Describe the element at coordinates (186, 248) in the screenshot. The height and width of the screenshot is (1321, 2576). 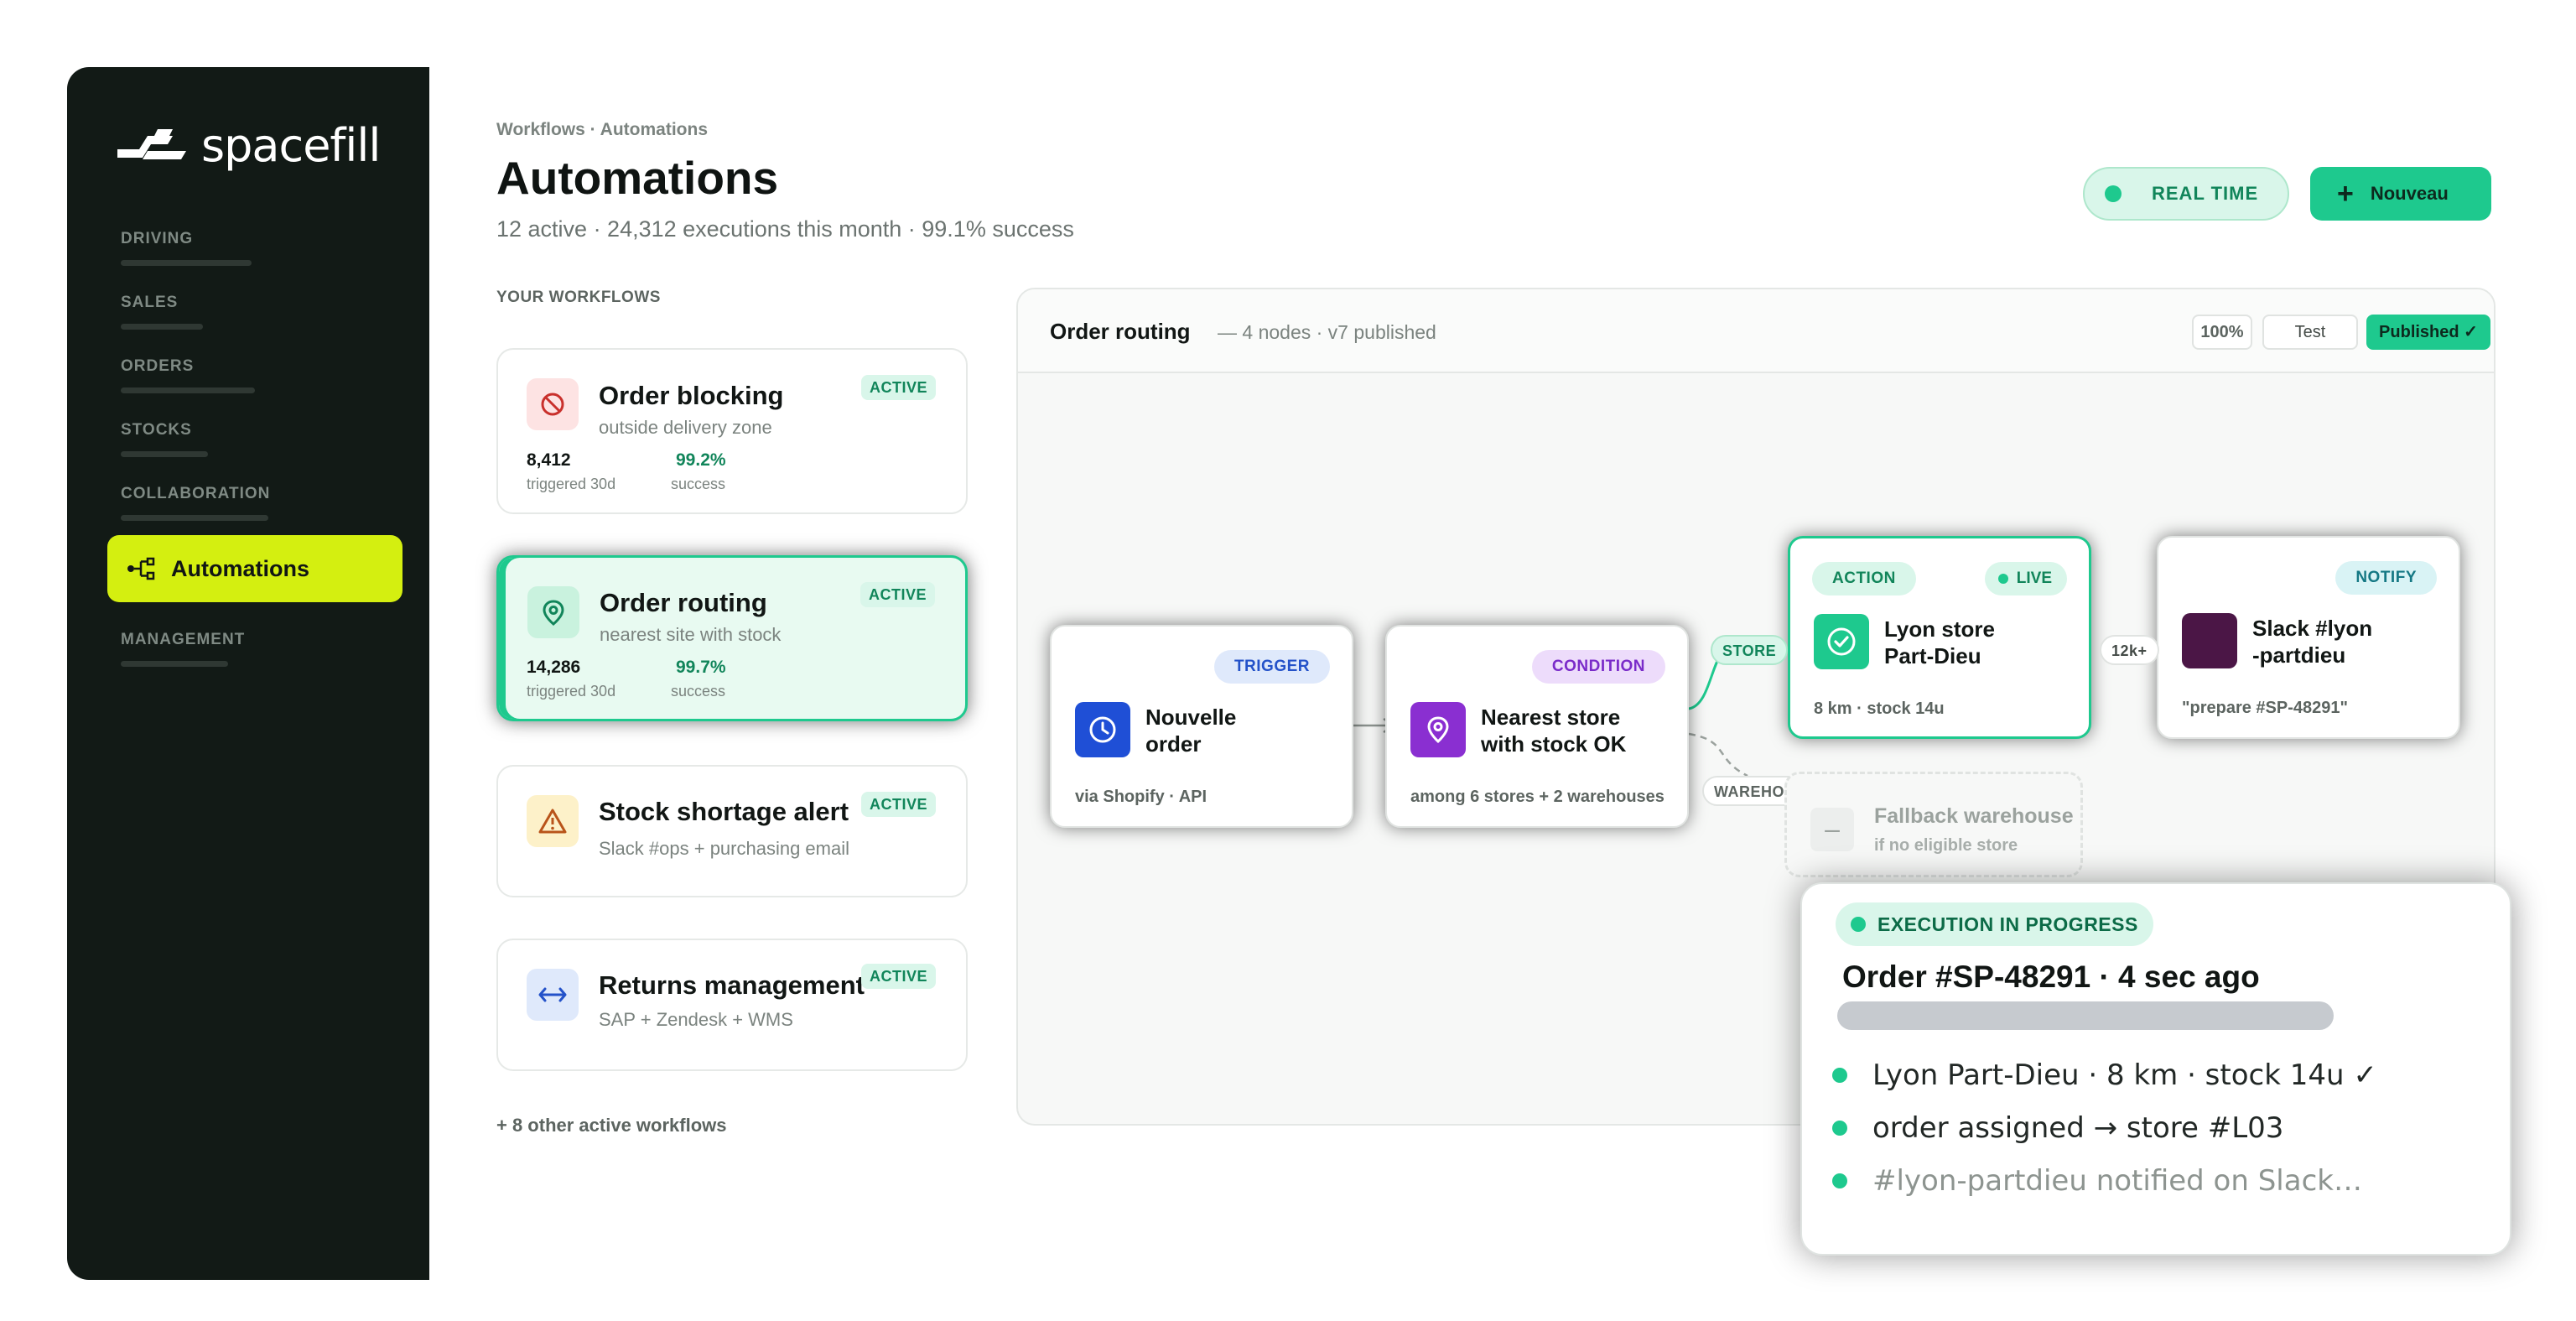
I see `nav-section-driving: DRIVING` at that location.